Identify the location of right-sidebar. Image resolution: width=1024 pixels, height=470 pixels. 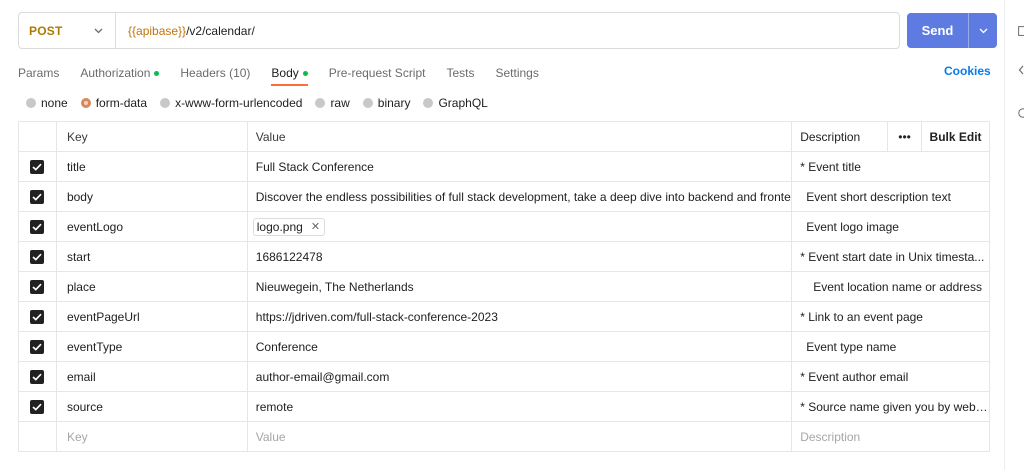
(1014, 235).